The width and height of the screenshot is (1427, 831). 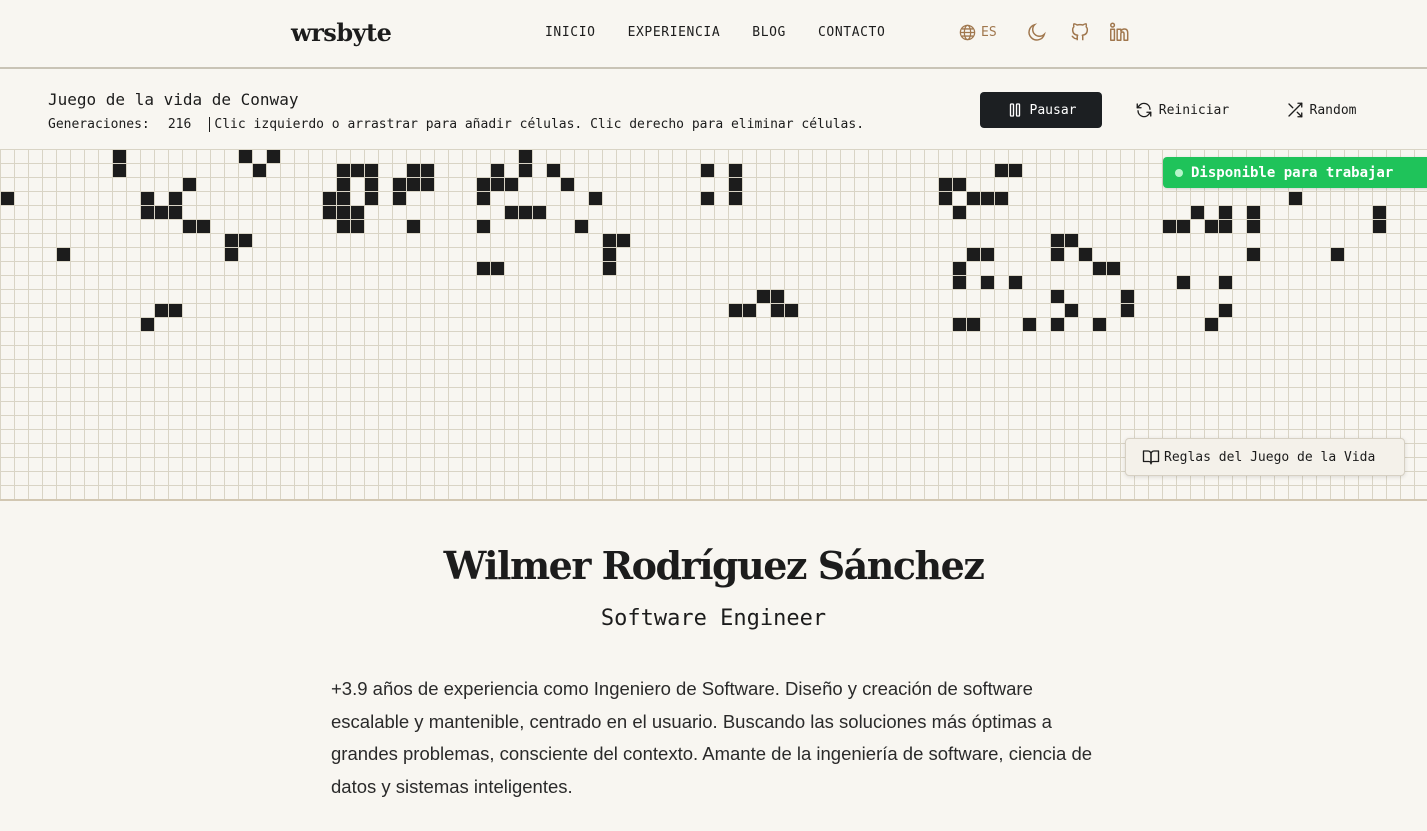 What do you see at coordinates (1037, 32) in the screenshot?
I see `moon-icon` at bounding box center [1037, 32].